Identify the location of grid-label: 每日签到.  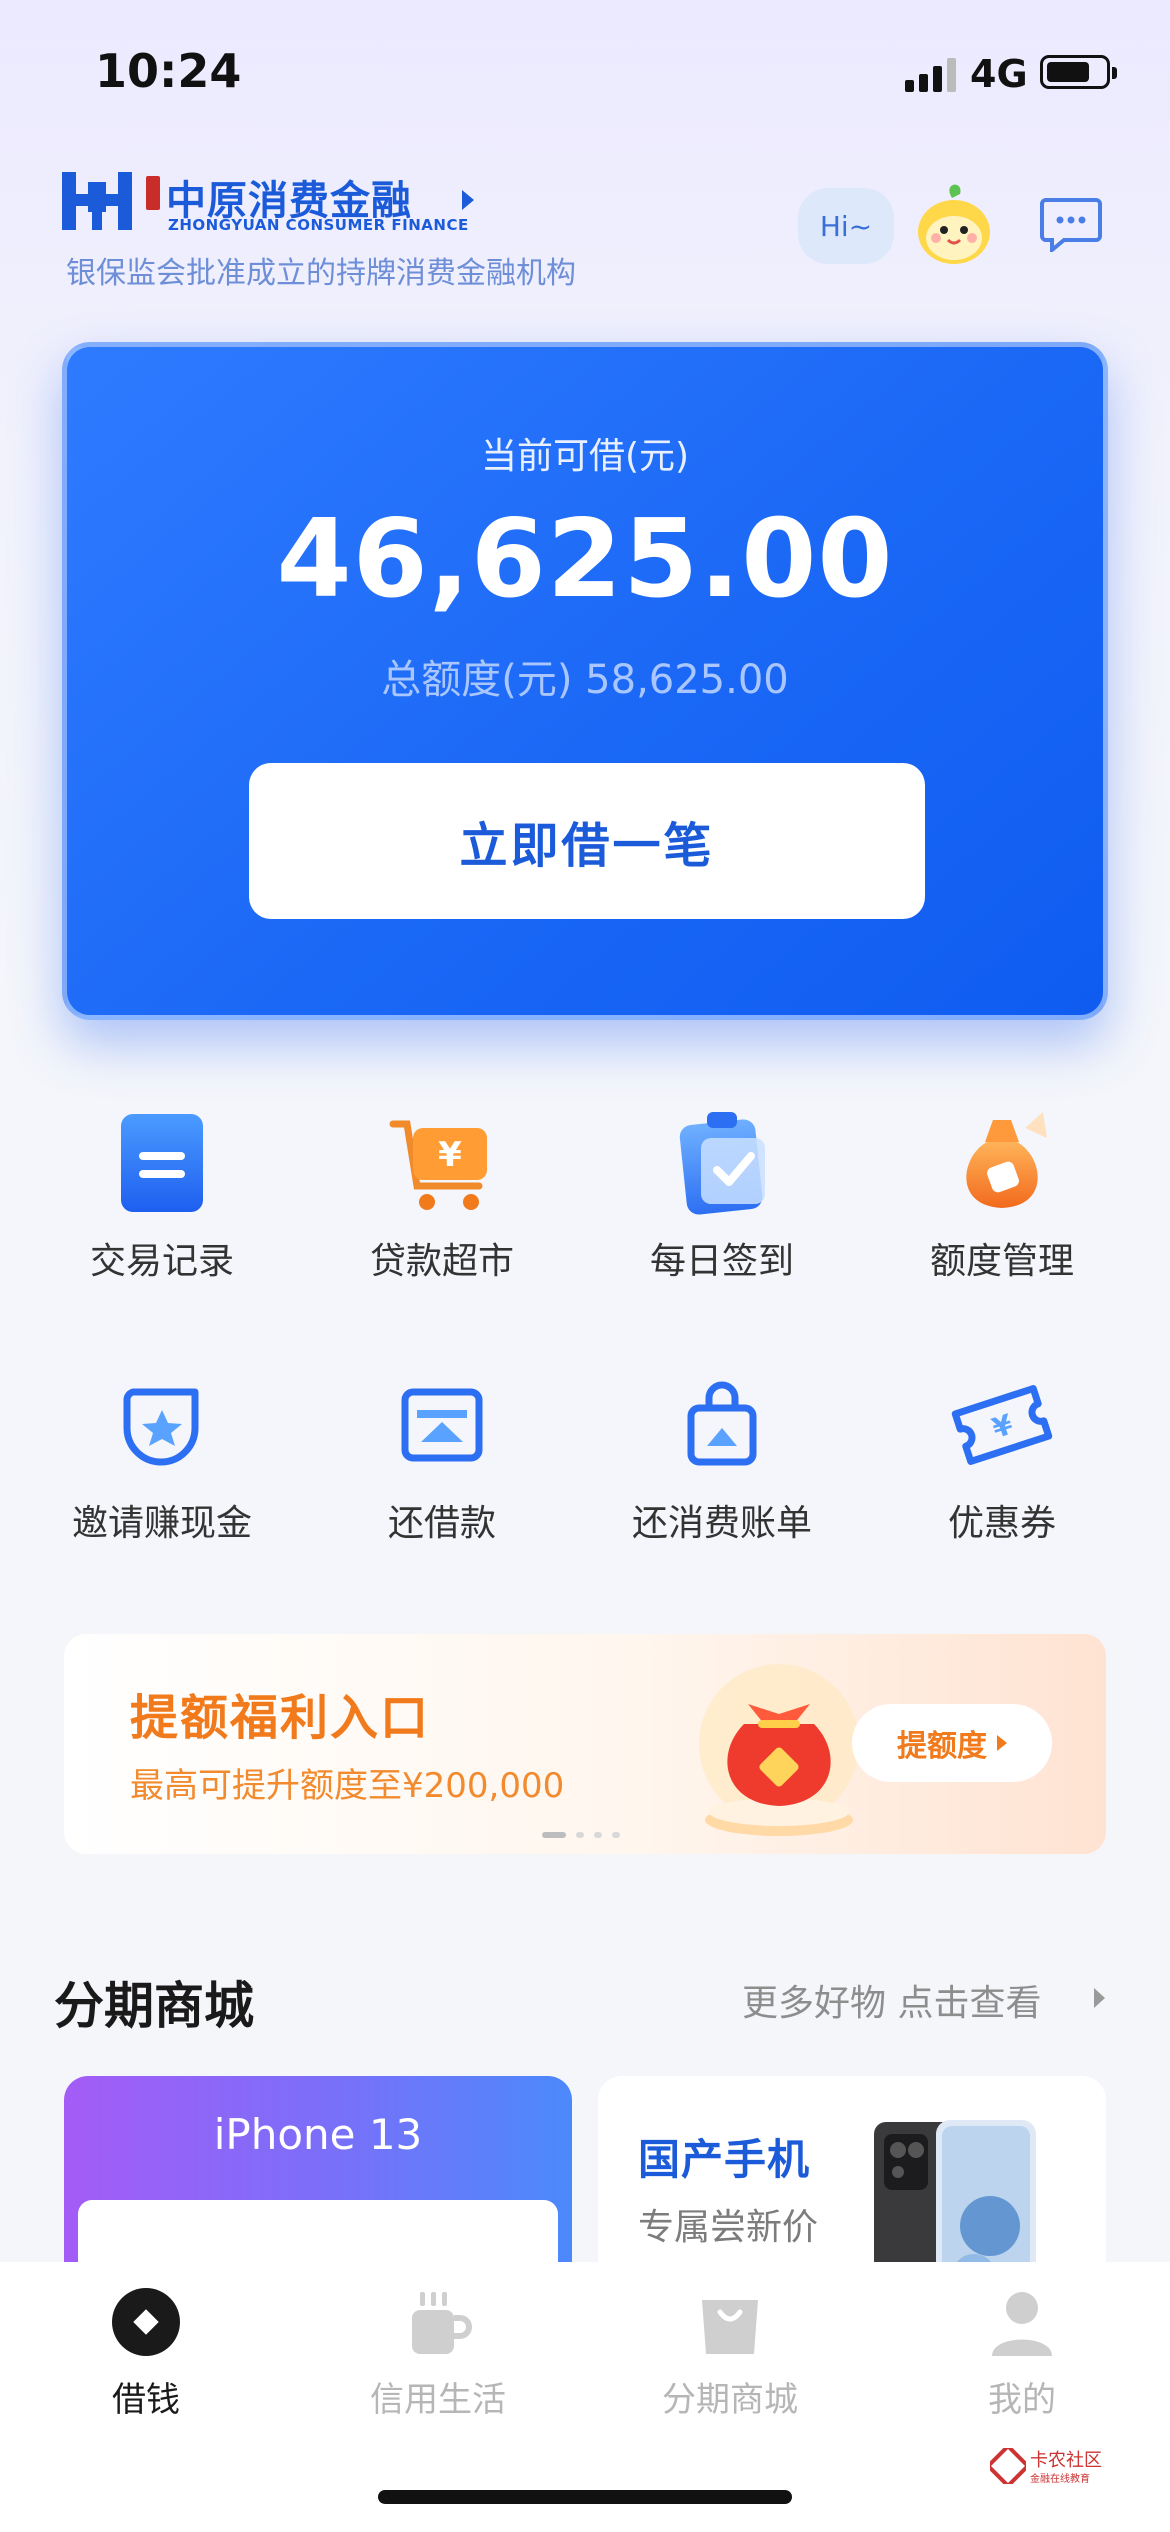
(721, 1261).